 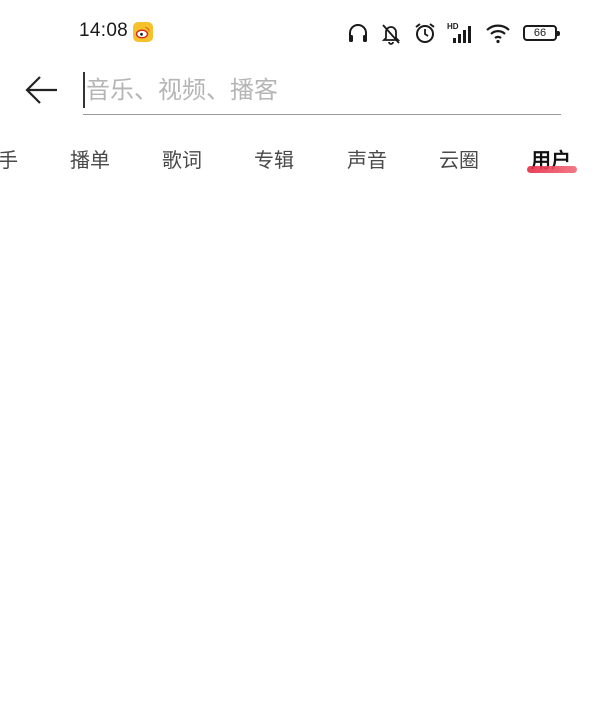 What do you see at coordinates (143, 32) in the screenshot?
I see `weibo-icon` at bounding box center [143, 32].